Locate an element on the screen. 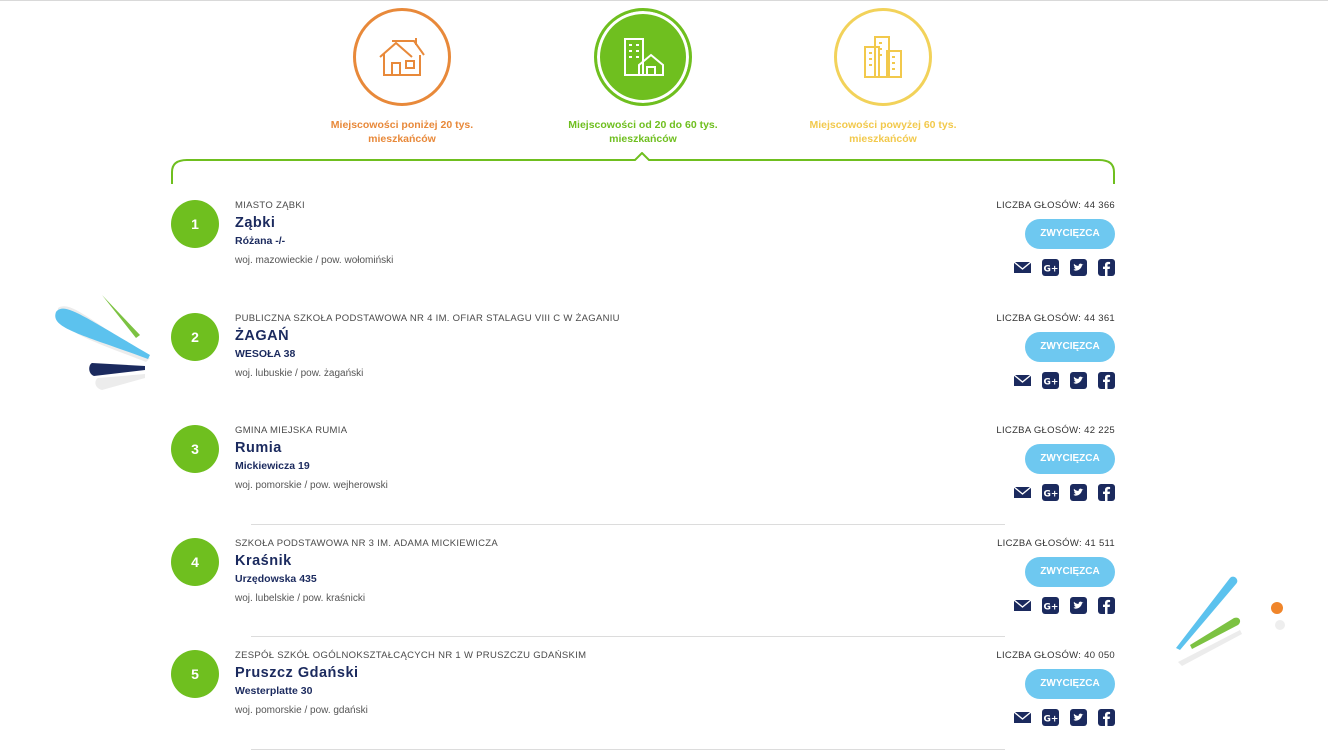  street-address: Mickiewicza 19 is located at coordinates (272, 466).